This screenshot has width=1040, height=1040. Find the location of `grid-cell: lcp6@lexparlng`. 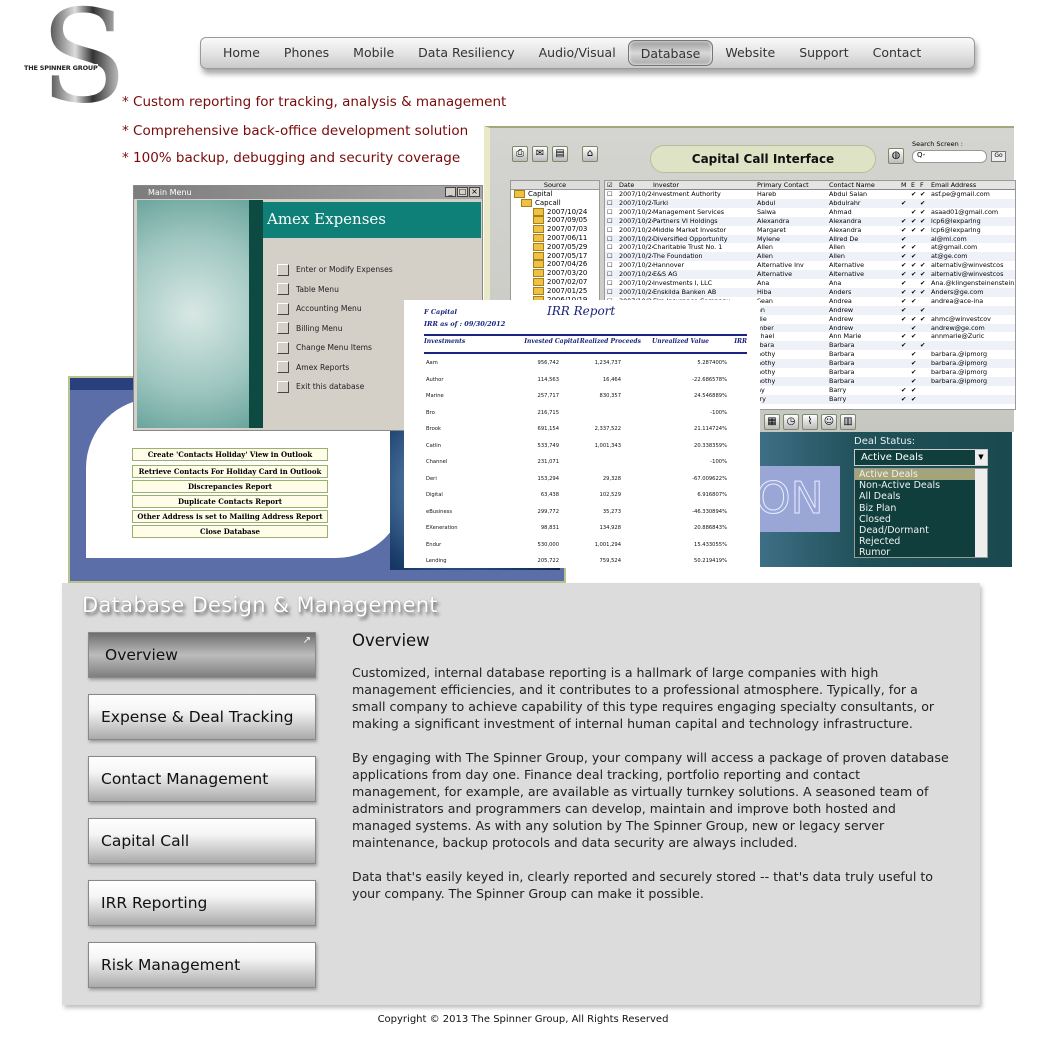

grid-cell: lcp6@lexparlng is located at coordinates (956, 220).